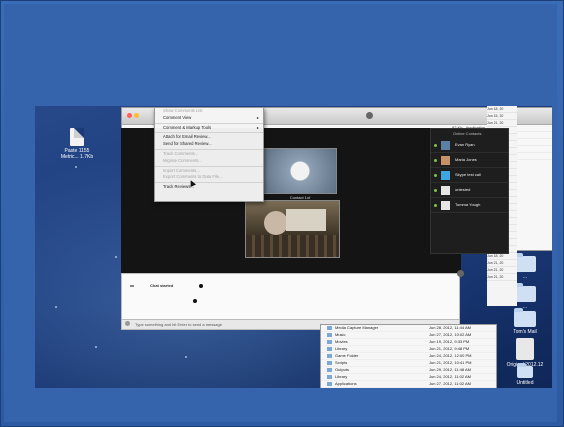  Describe the element at coordinates (300, 174) in the screenshot. I see `participant-video-tile: Contact 1of` at that location.